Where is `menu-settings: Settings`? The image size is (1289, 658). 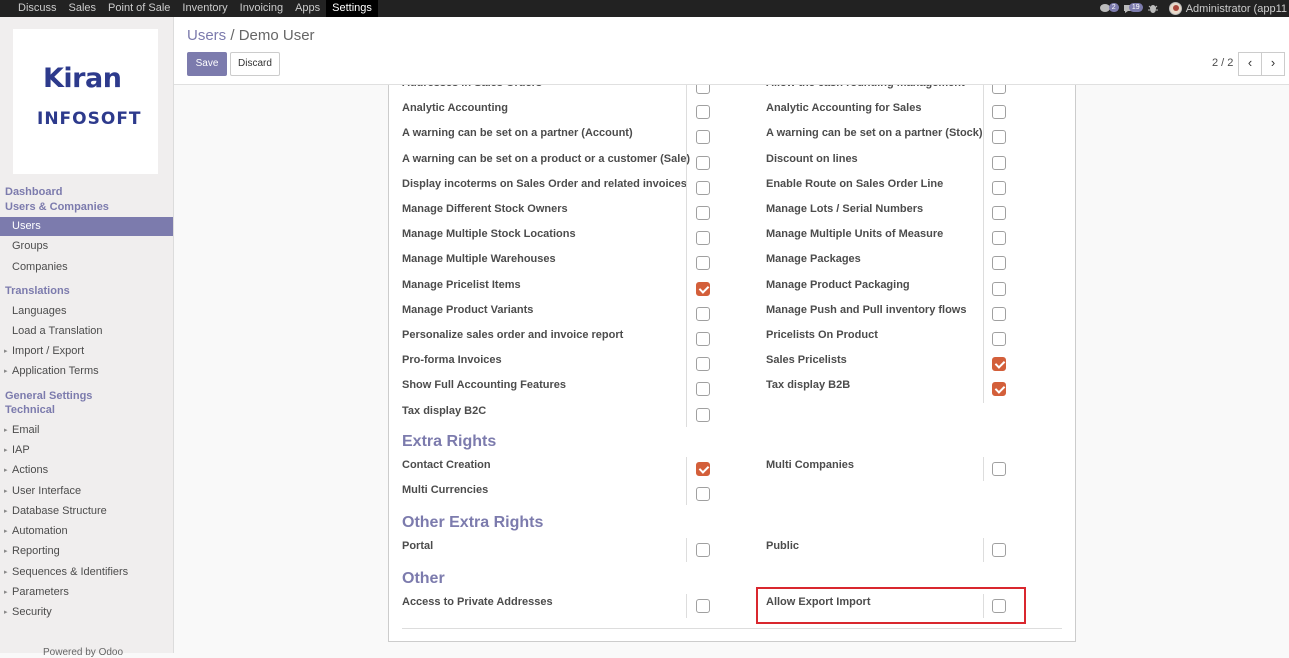
menu-settings: Settings is located at coordinates (352, 8).